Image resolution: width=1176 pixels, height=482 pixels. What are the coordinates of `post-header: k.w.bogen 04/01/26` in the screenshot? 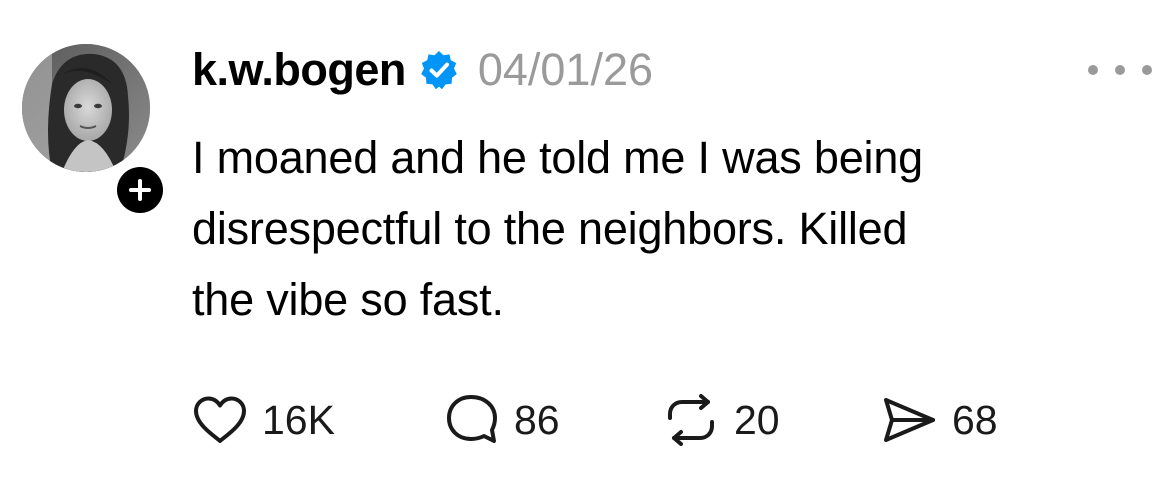 It's located at (422, 70).